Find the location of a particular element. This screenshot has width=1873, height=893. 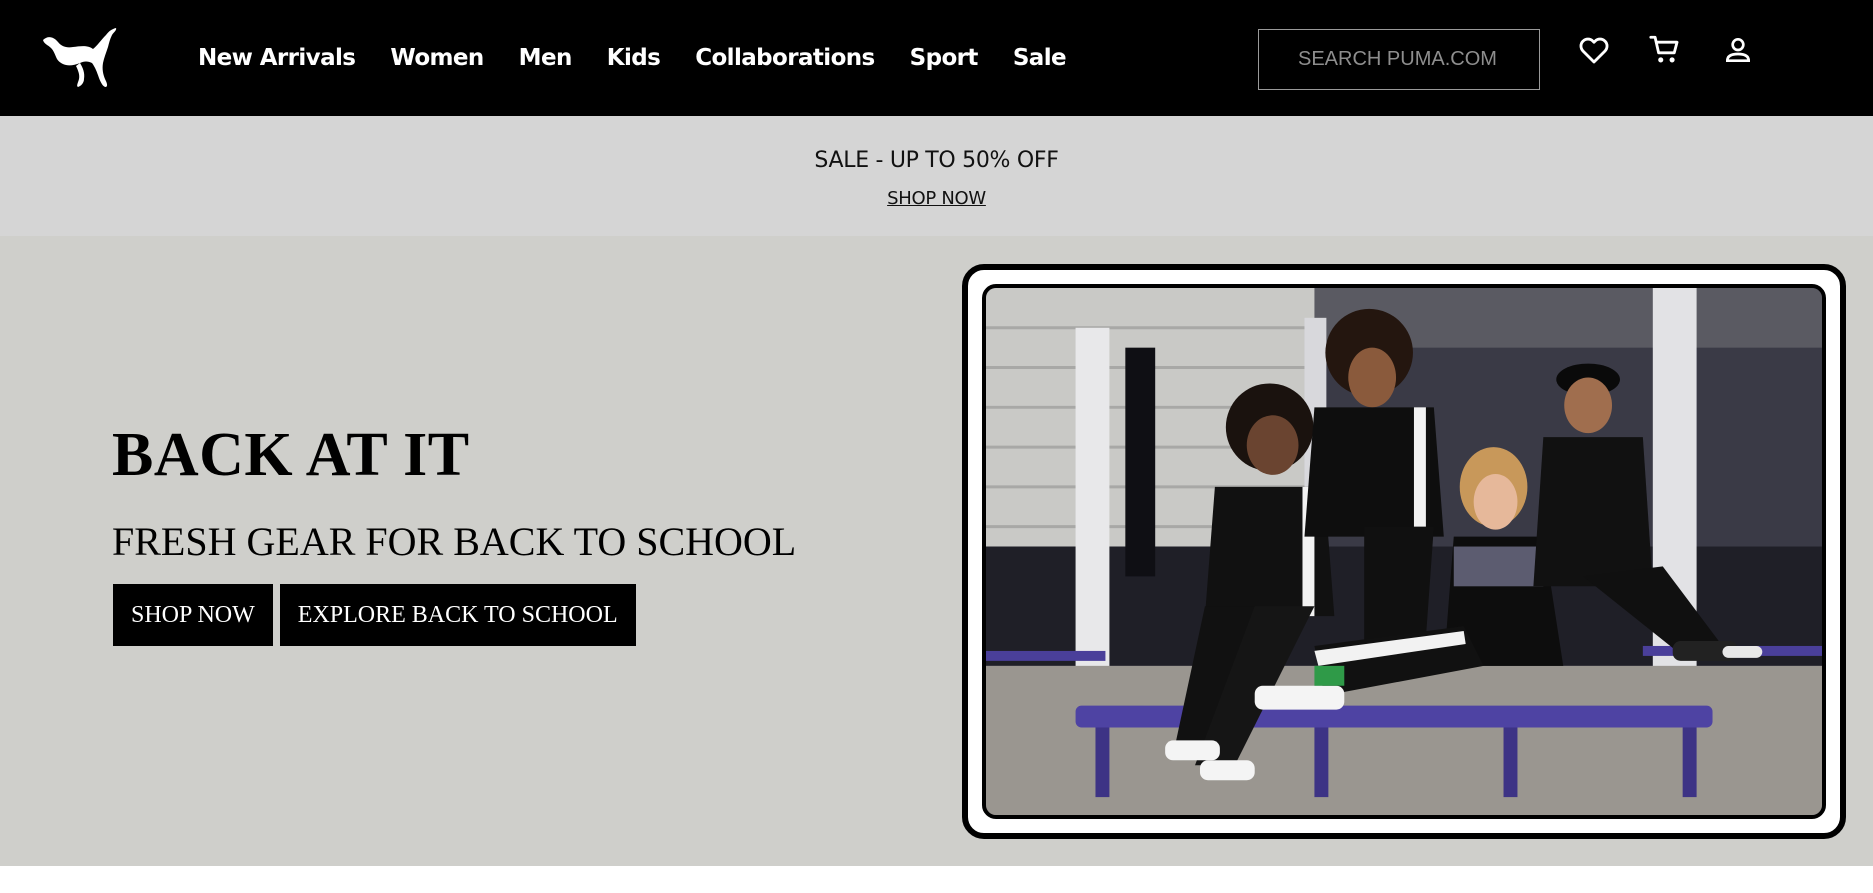

nav-sport: Sport is located at coordinates (944, 58).